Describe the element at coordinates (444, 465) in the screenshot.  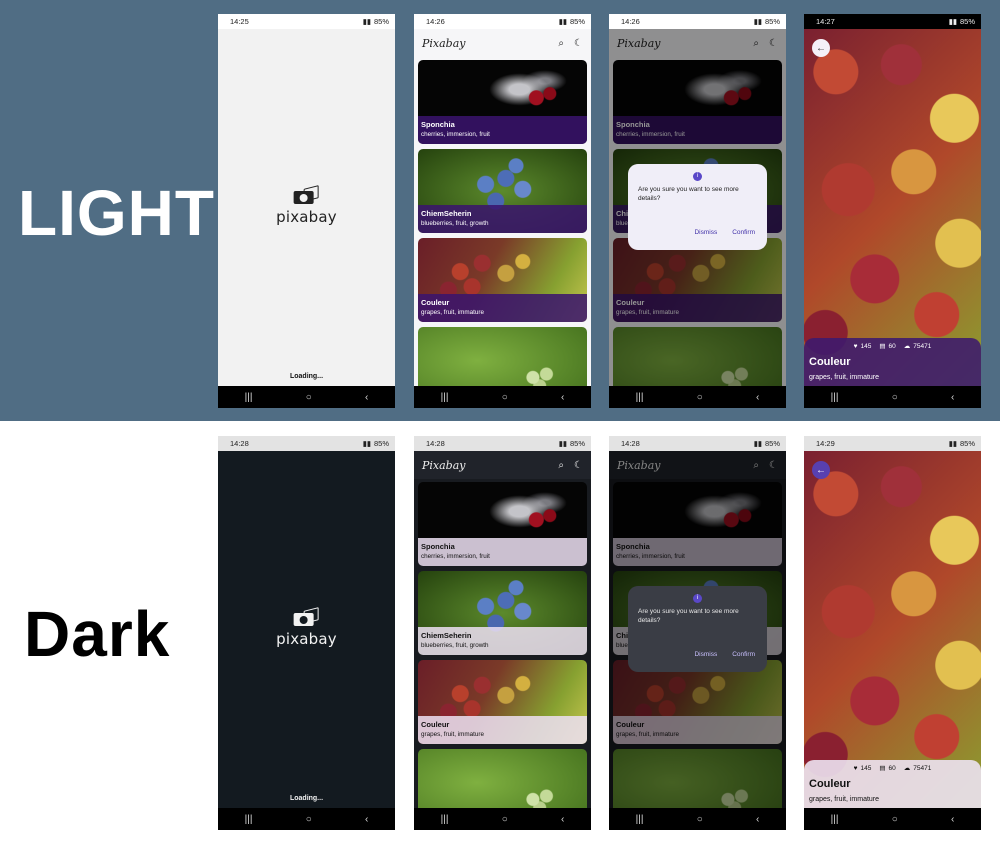
I see `app-title: Pixabay` at that location.